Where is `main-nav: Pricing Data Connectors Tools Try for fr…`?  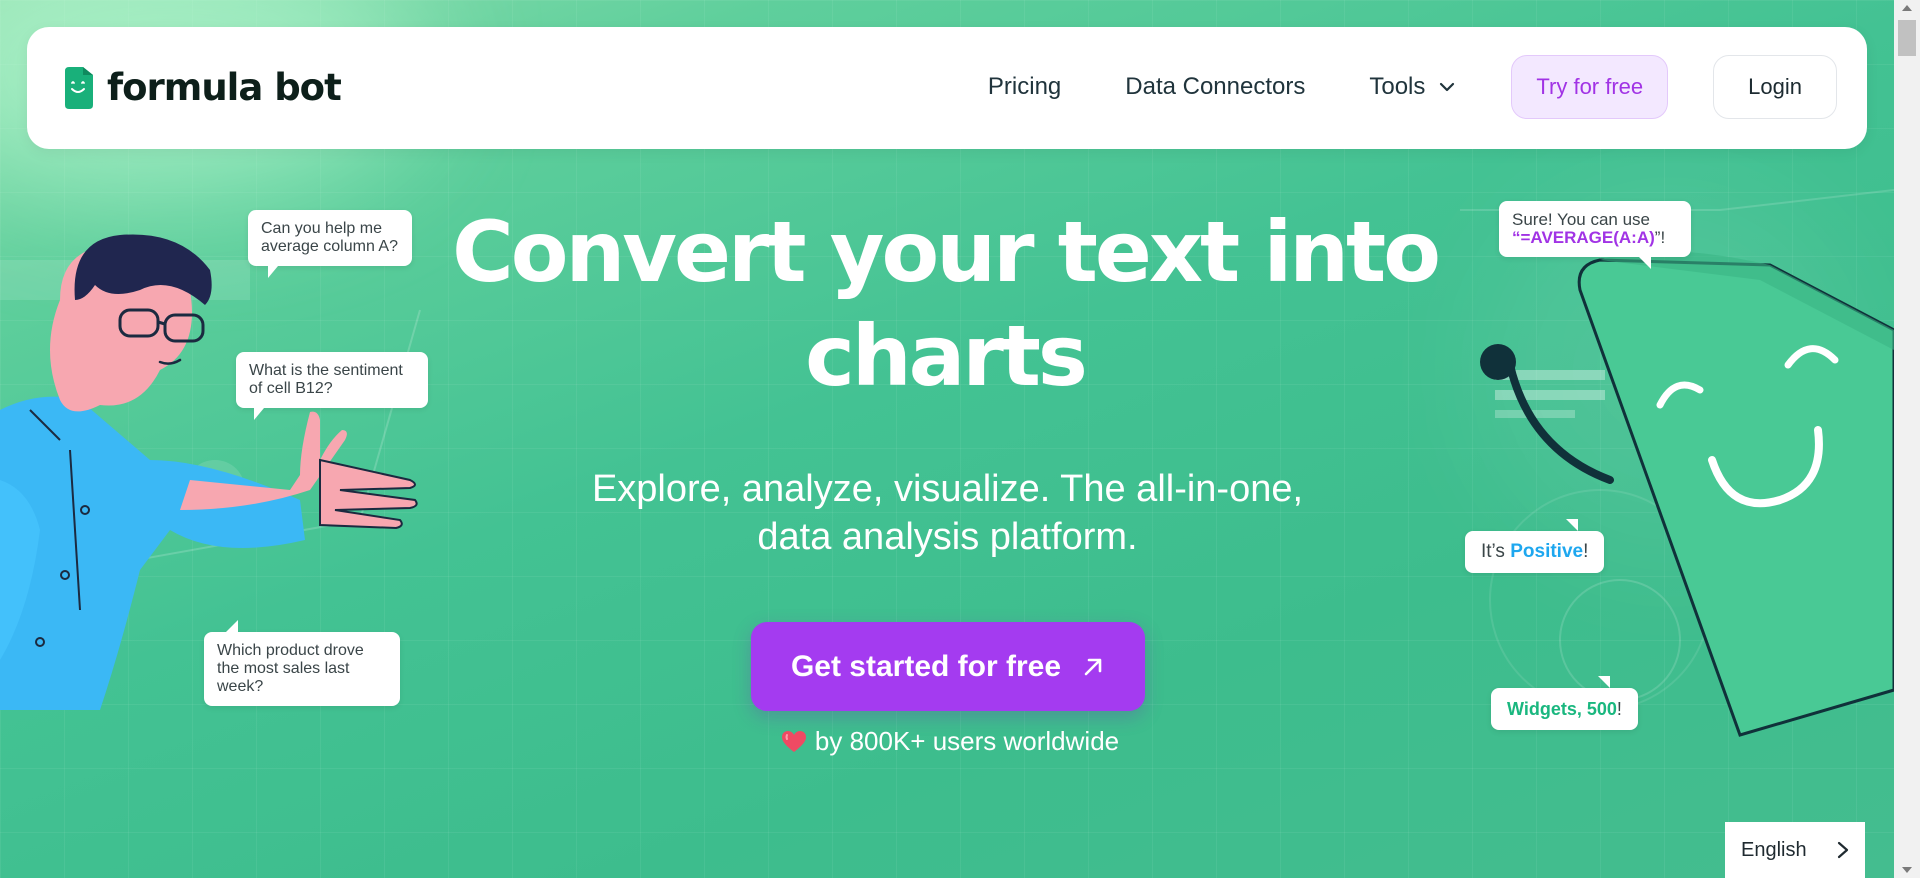 main-nav: Pricing Data Connectors Tools Try for fr… is located at coordinates (1412, 87).